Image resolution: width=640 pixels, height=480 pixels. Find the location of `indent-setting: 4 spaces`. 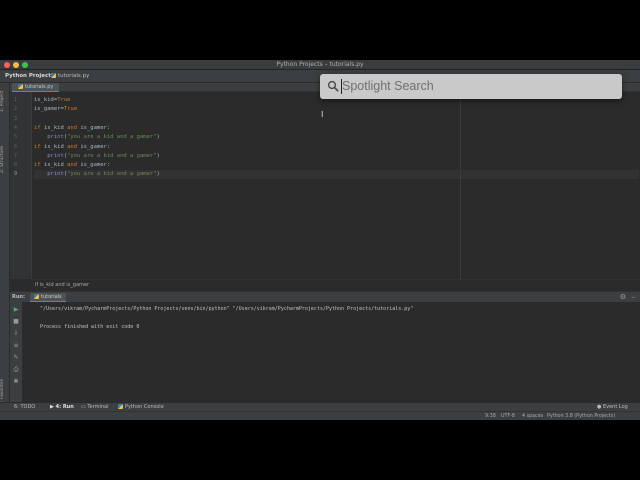

indent-setting: 4 spaces is located at coordinates (532, 416).